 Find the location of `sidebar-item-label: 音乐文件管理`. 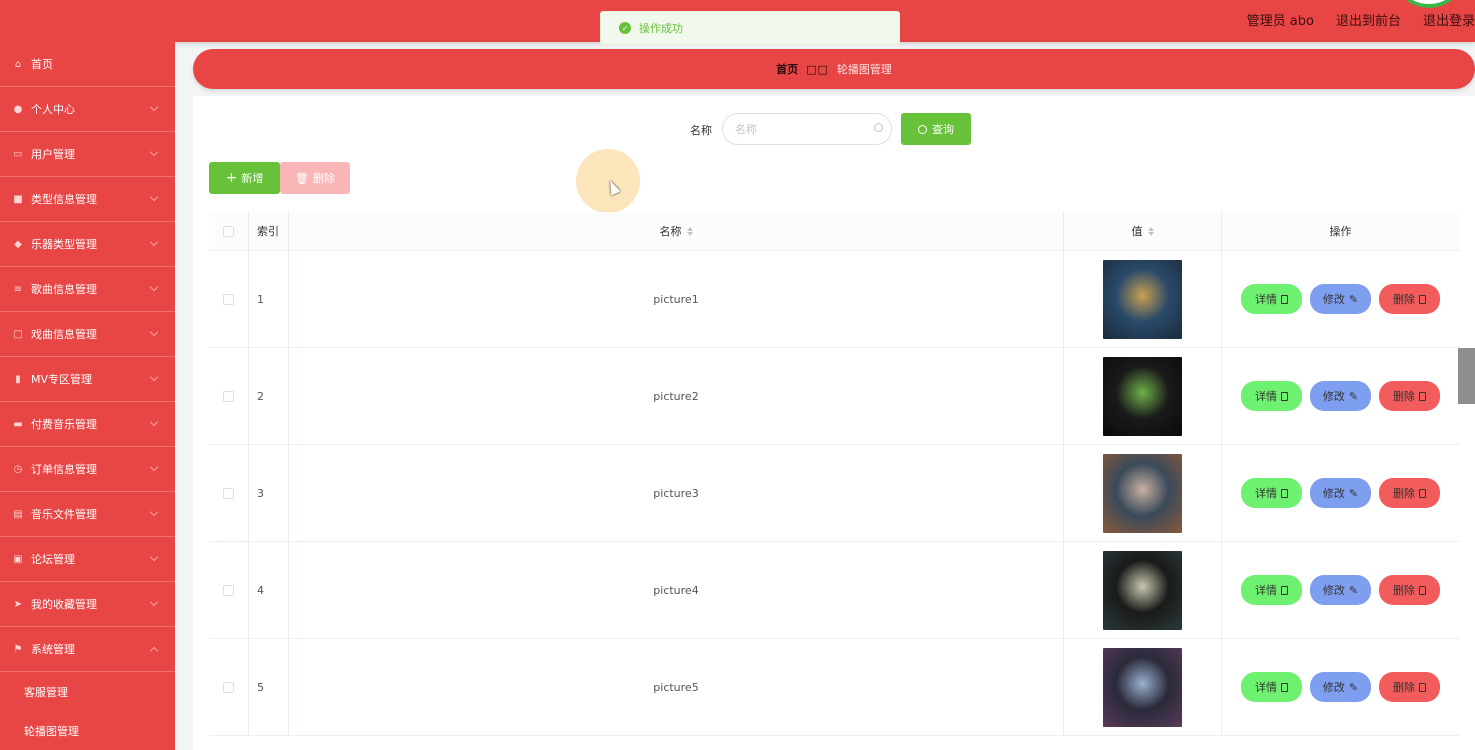

sidebar-item-label: 音乐文件管理 is located at coordinates (64, 514).